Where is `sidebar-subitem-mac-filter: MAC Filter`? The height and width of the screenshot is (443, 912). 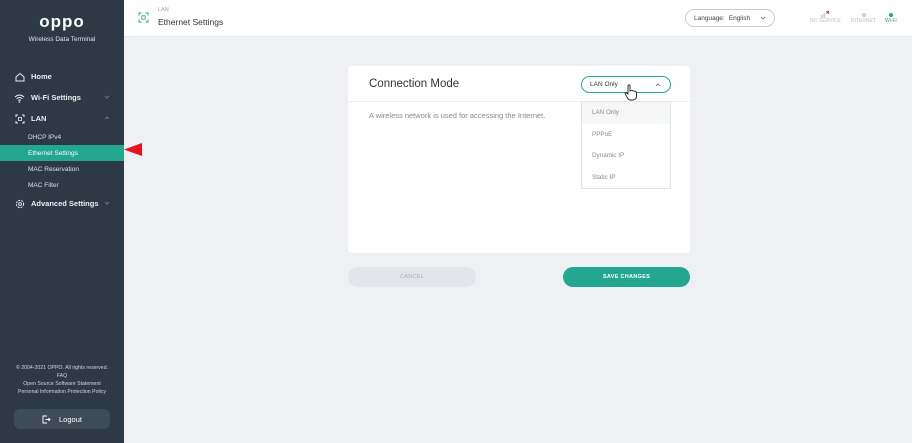
sidebar-subitem-mac-filter: MAC Filter is located at coordinates (62, 185).